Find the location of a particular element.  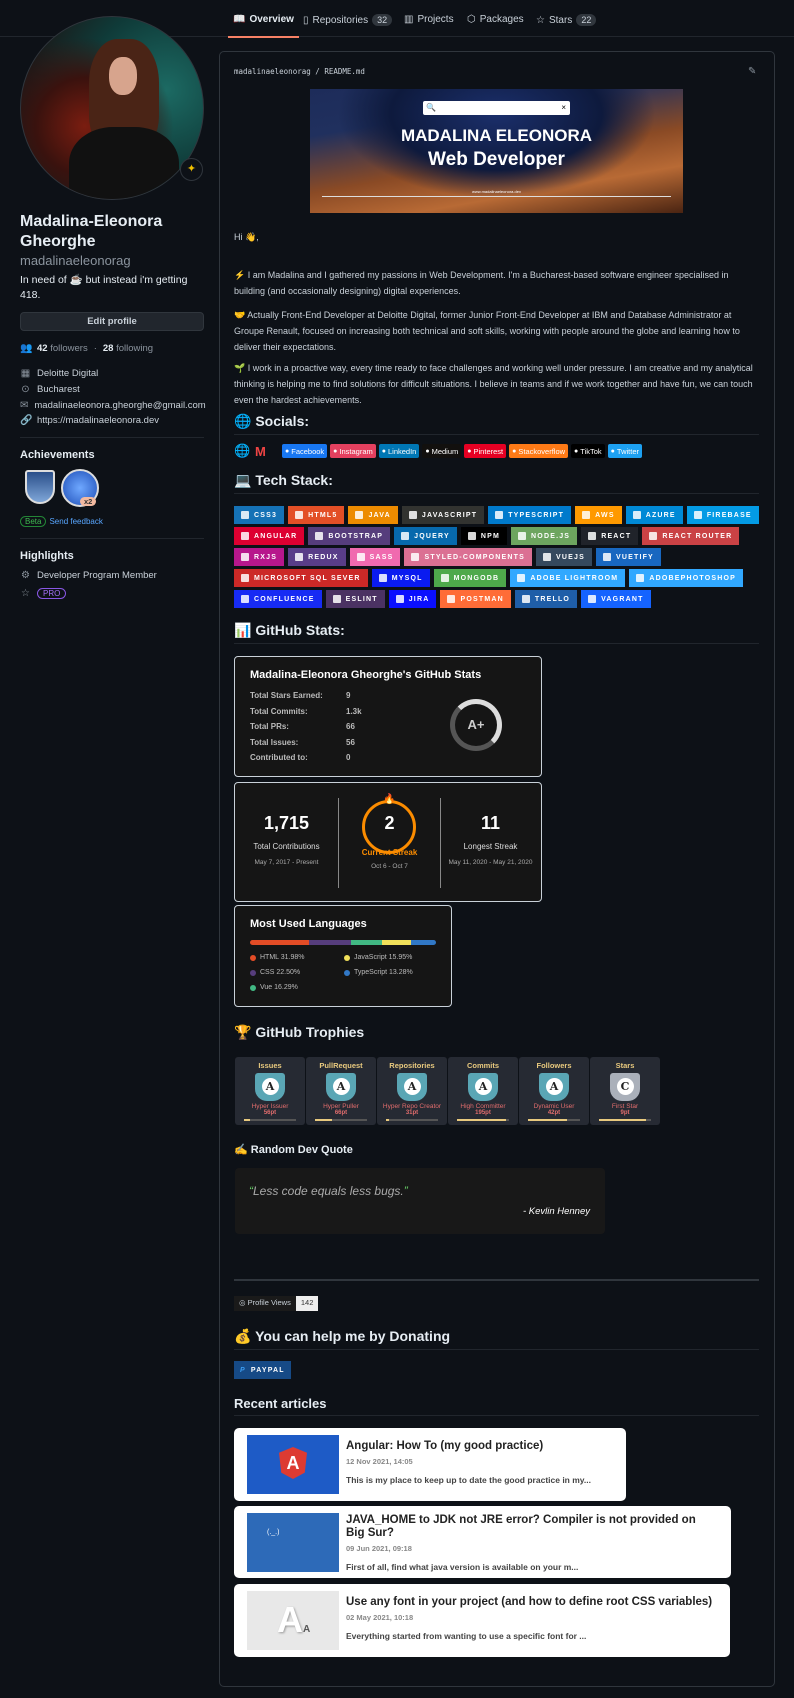

trophy-title: Repositories is located at coordinates (412, 1065).